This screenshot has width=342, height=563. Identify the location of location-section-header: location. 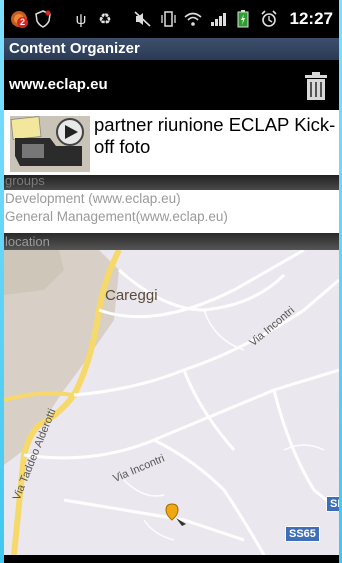
(171, 241).